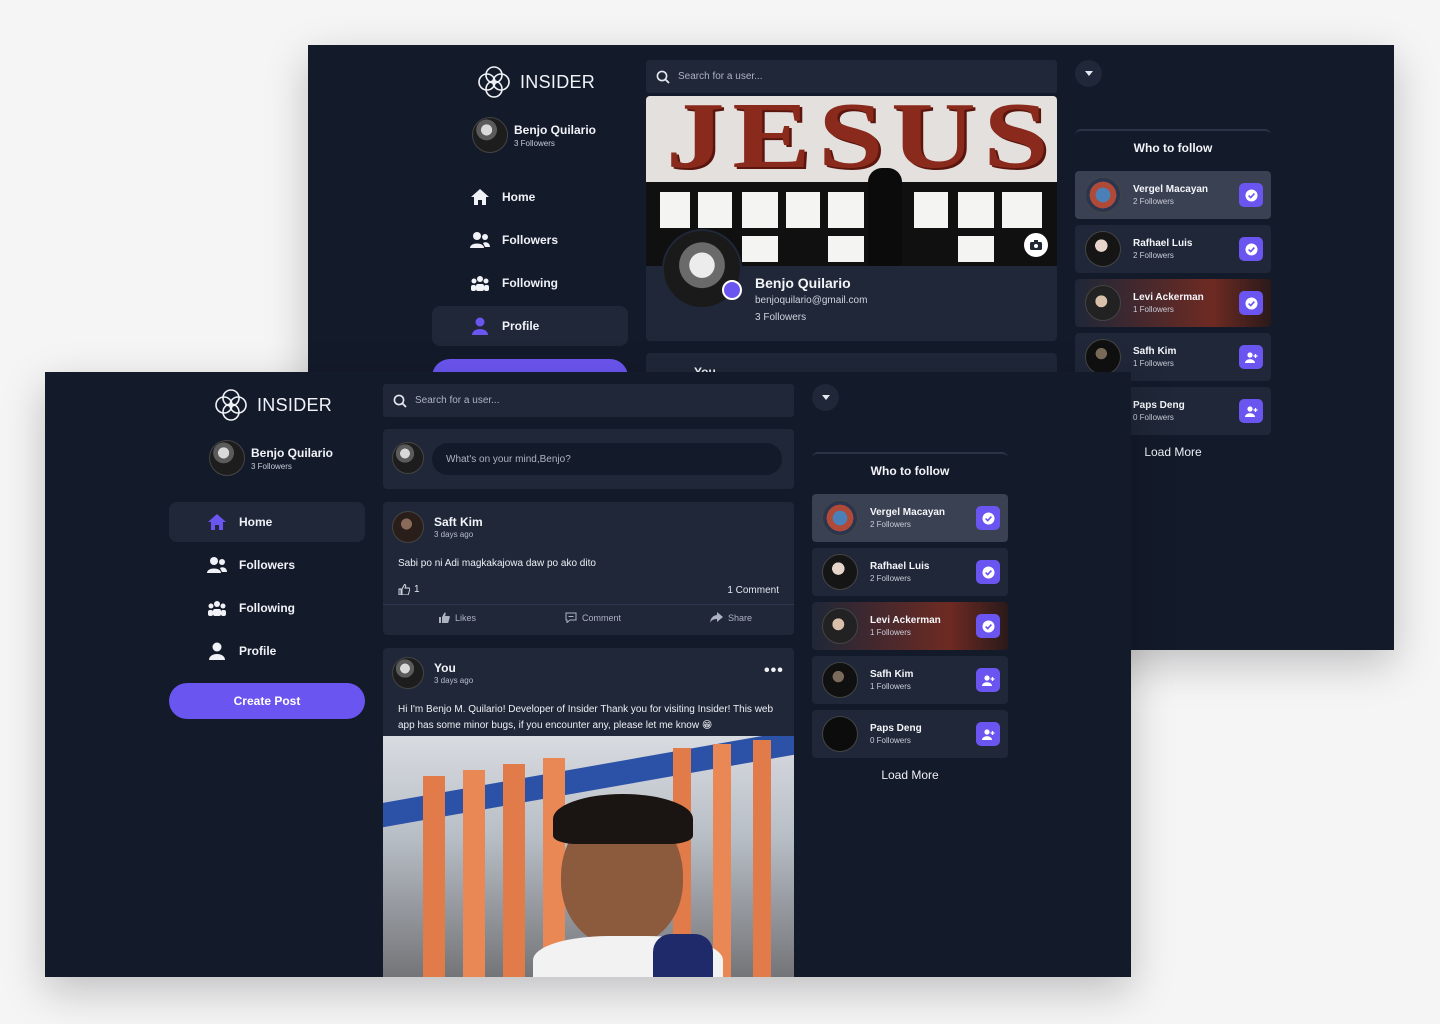  Describe the element at coordinates (555, 129) in the screenshot. I see `user-name: Benjo Quilario` at that location.